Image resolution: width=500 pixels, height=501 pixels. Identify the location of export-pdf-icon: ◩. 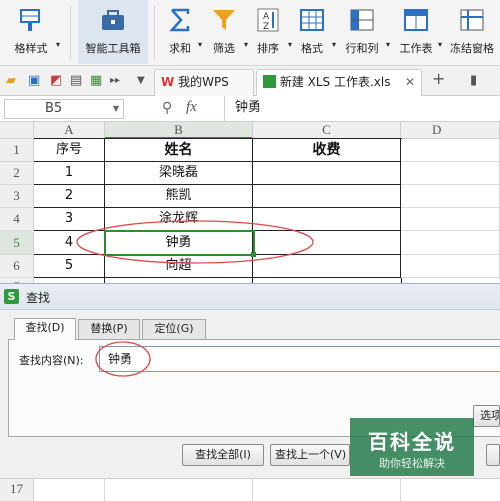
(56, 81).